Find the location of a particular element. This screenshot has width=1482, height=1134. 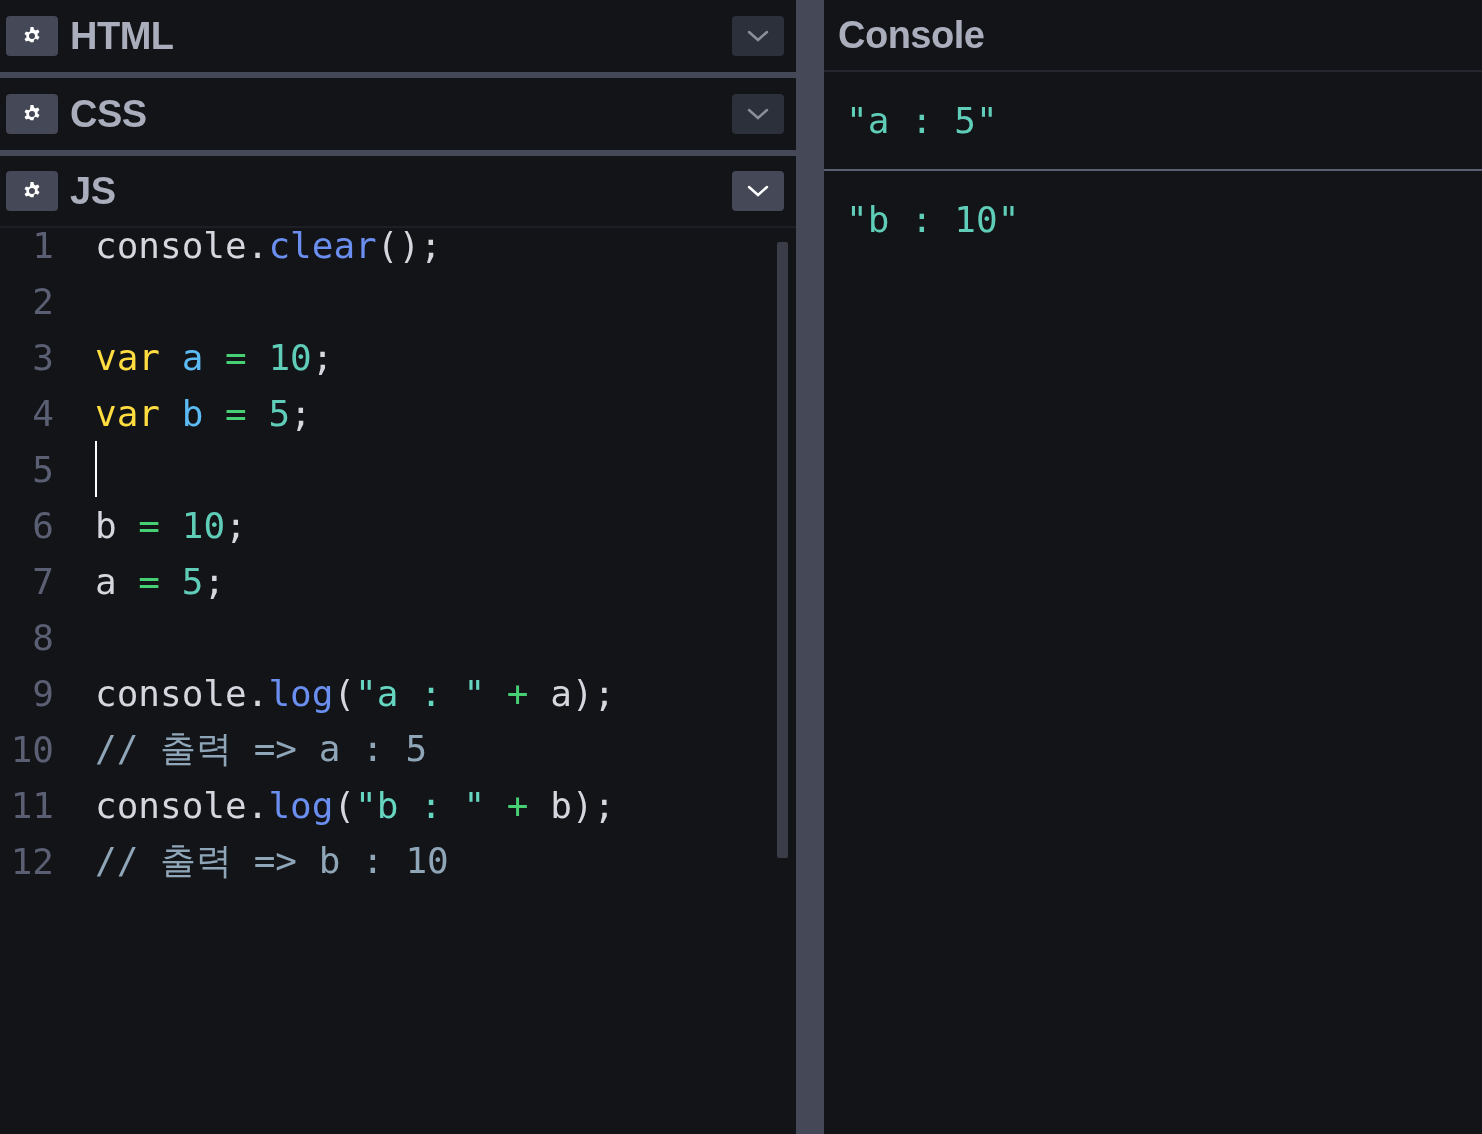

editor-title: JS is located at coordinates (93, 191).